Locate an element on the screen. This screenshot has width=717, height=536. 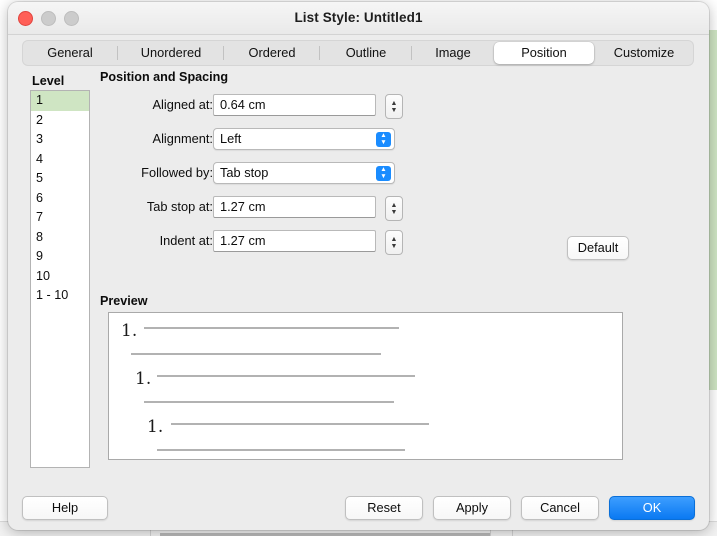
level-list: 1 2 3 4 5 6 7 8 9 10 1 - 10 is located at coordinates (60, 279).